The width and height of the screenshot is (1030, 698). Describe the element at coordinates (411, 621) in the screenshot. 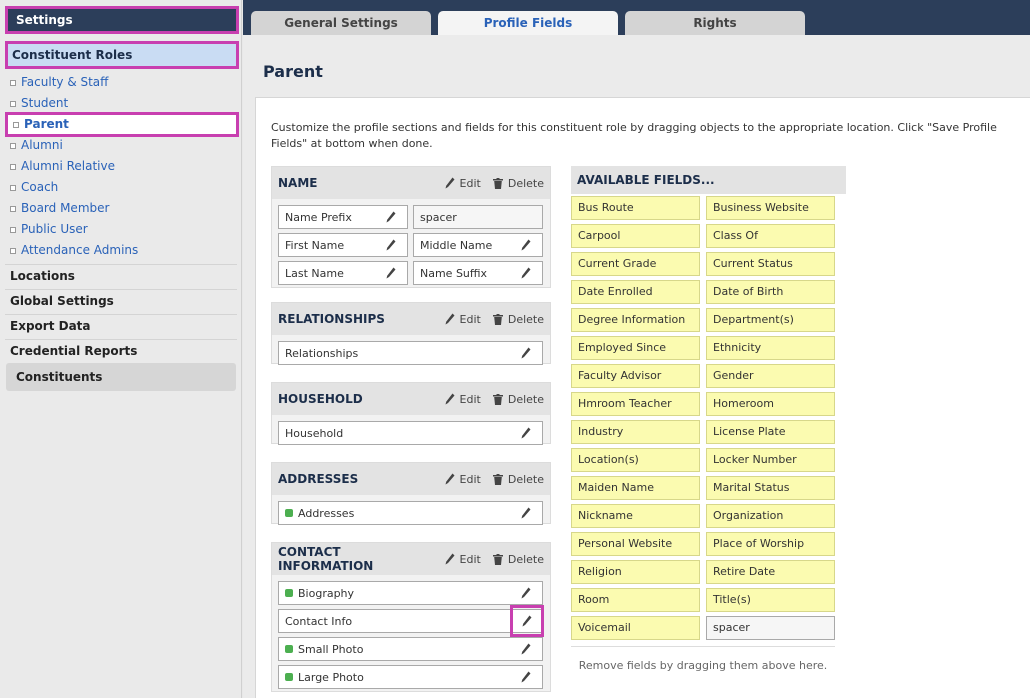

I see `profile-field: Contact Info` at that location.